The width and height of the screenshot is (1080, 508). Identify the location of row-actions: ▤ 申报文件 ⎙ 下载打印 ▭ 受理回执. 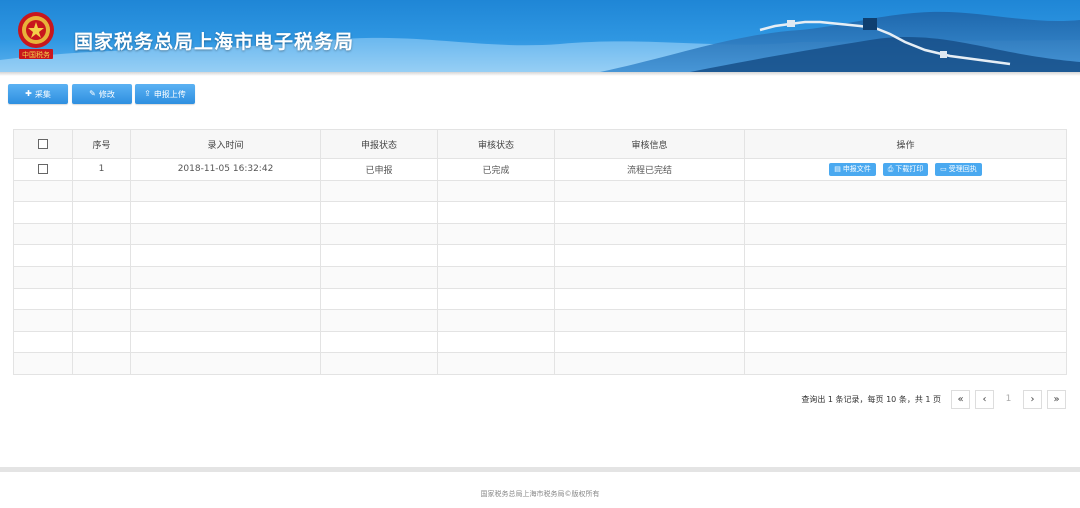
(905, 169).